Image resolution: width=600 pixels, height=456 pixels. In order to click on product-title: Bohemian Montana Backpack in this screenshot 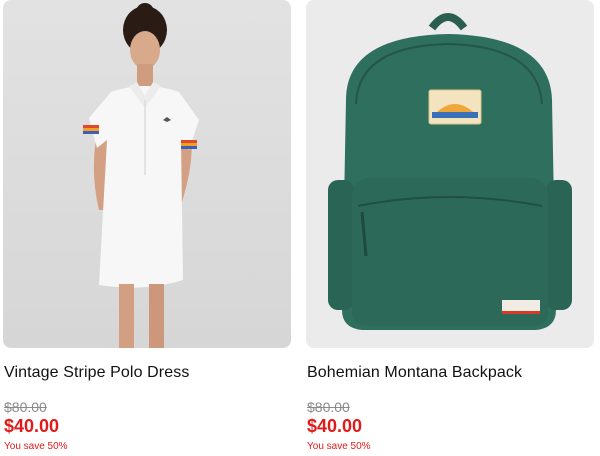, I will do `click(414, 373)`.